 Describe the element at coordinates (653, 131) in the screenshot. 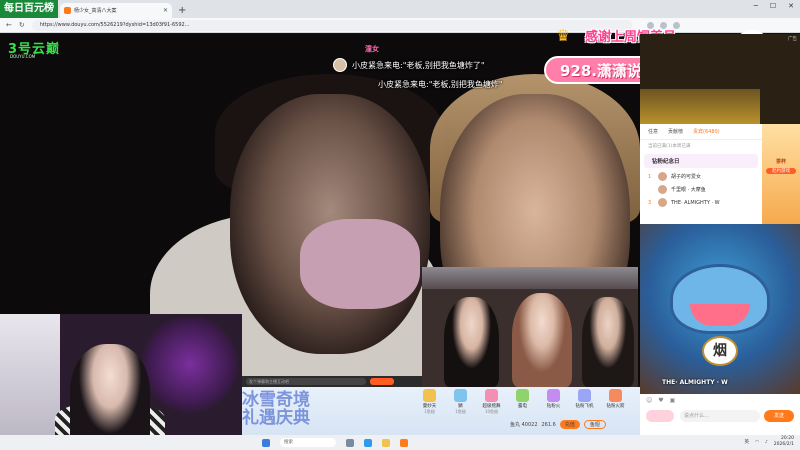

I see `tab-any: 任意` at that location.